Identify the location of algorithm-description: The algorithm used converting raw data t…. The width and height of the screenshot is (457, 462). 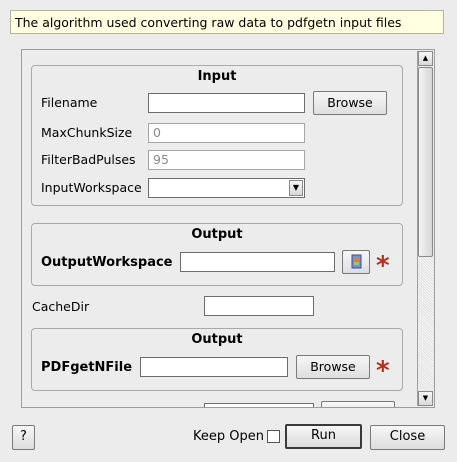
(227, 22).